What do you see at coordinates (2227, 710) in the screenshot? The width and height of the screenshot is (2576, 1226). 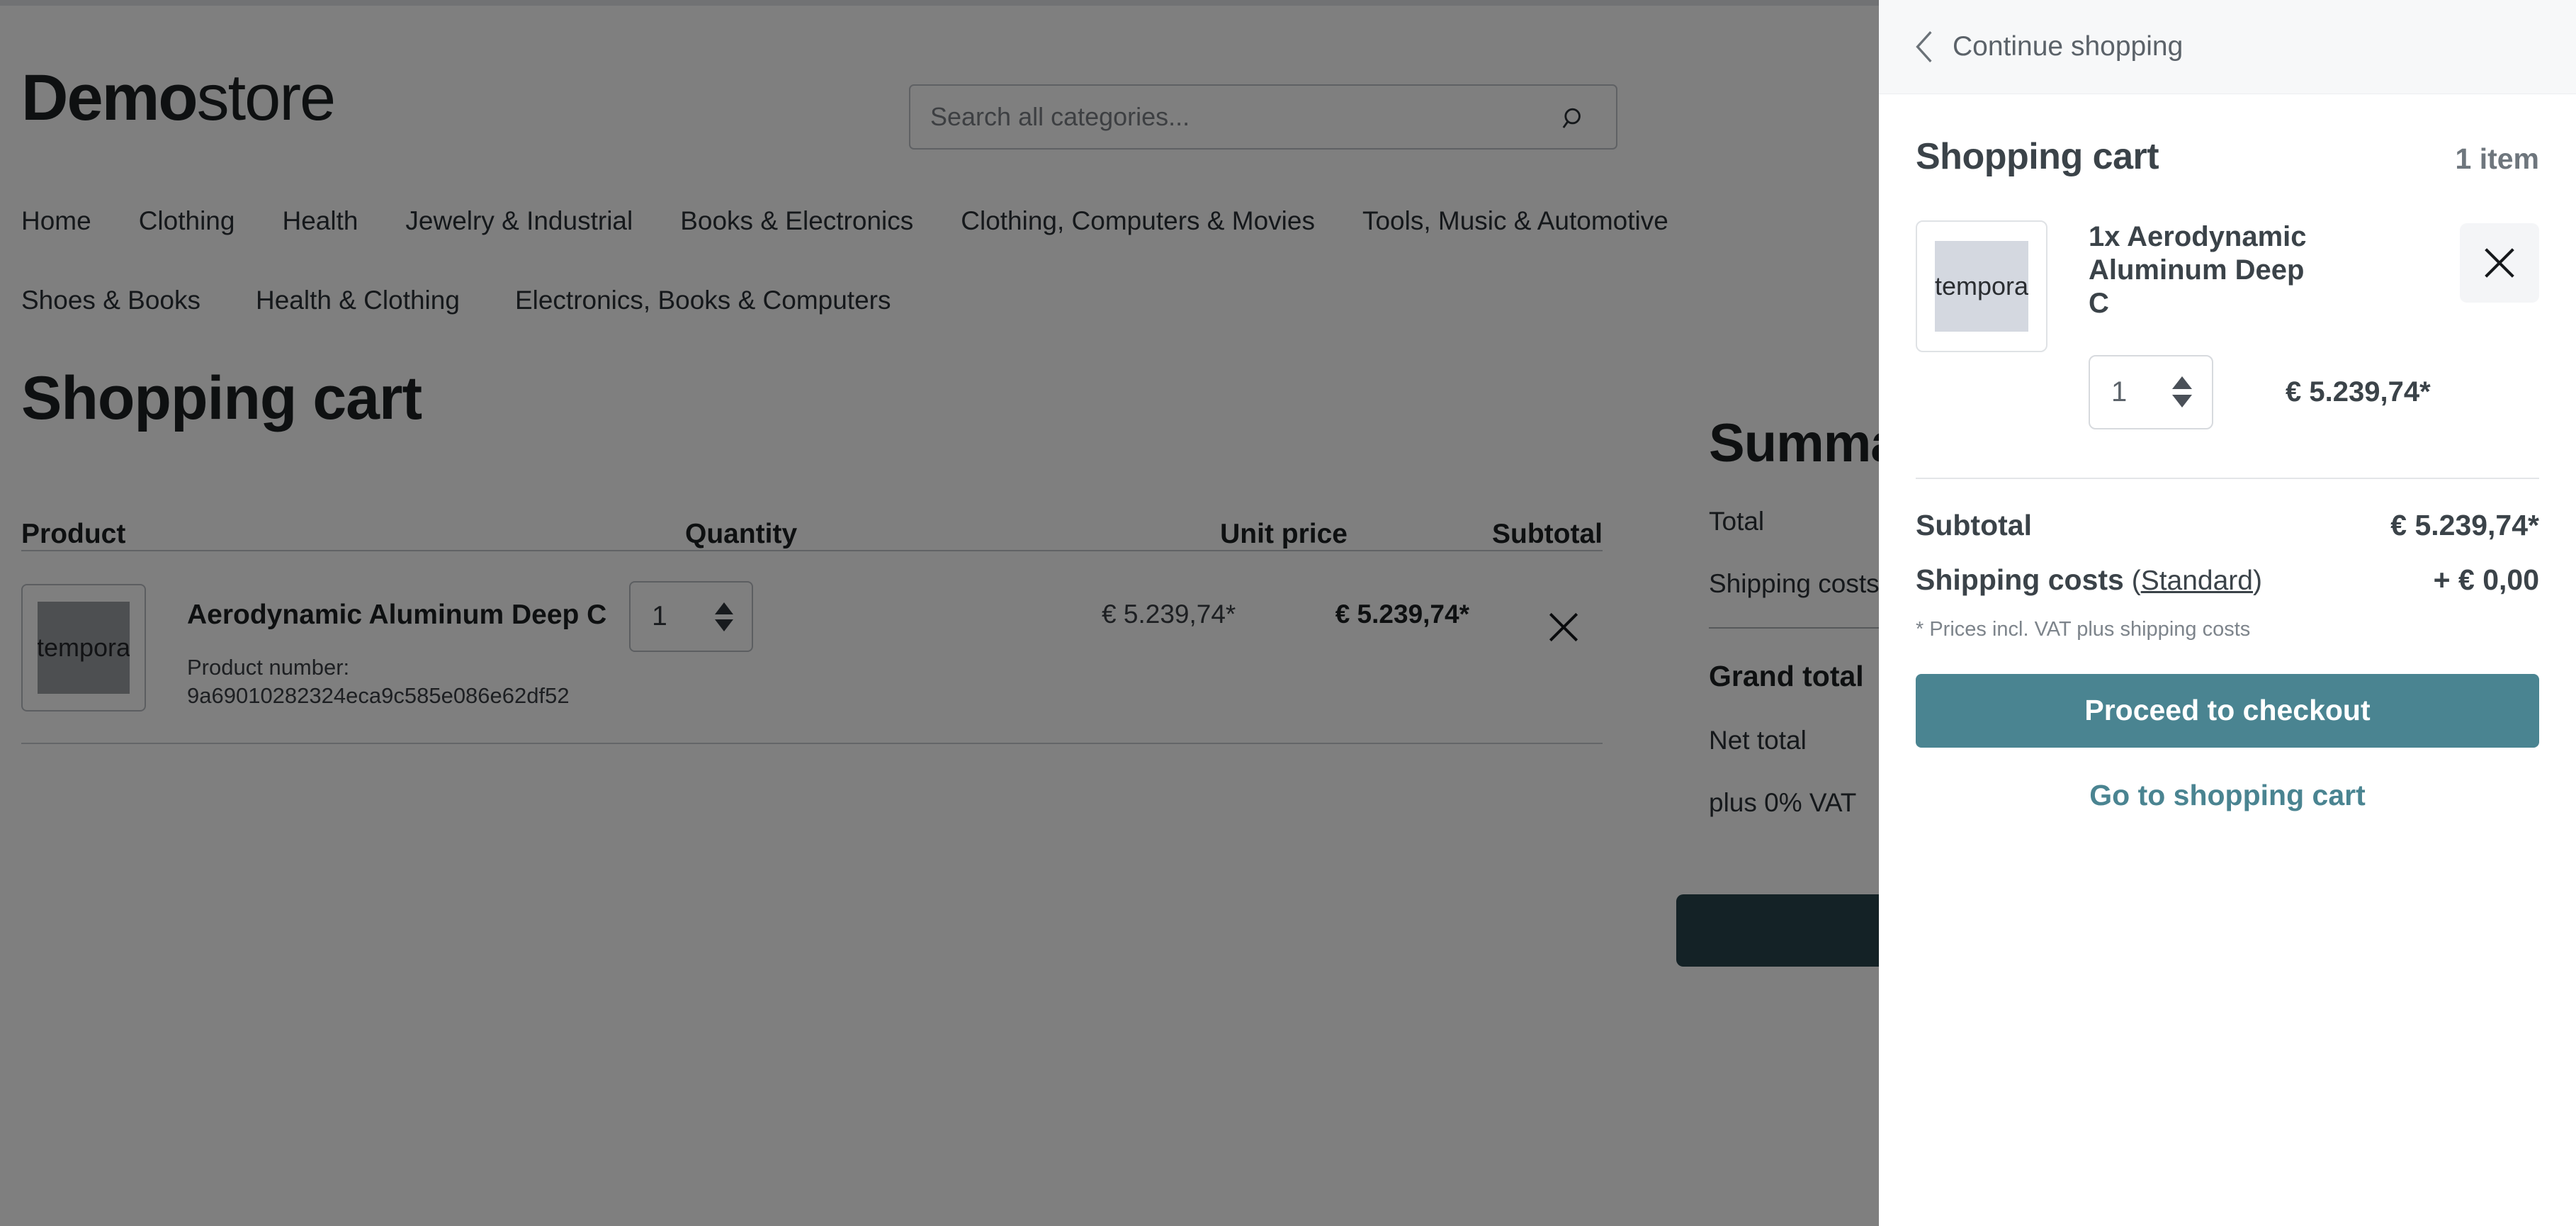 I see `proceed-to-checkout-button: Proceed to checkout` at bounding box center [2227, 710].